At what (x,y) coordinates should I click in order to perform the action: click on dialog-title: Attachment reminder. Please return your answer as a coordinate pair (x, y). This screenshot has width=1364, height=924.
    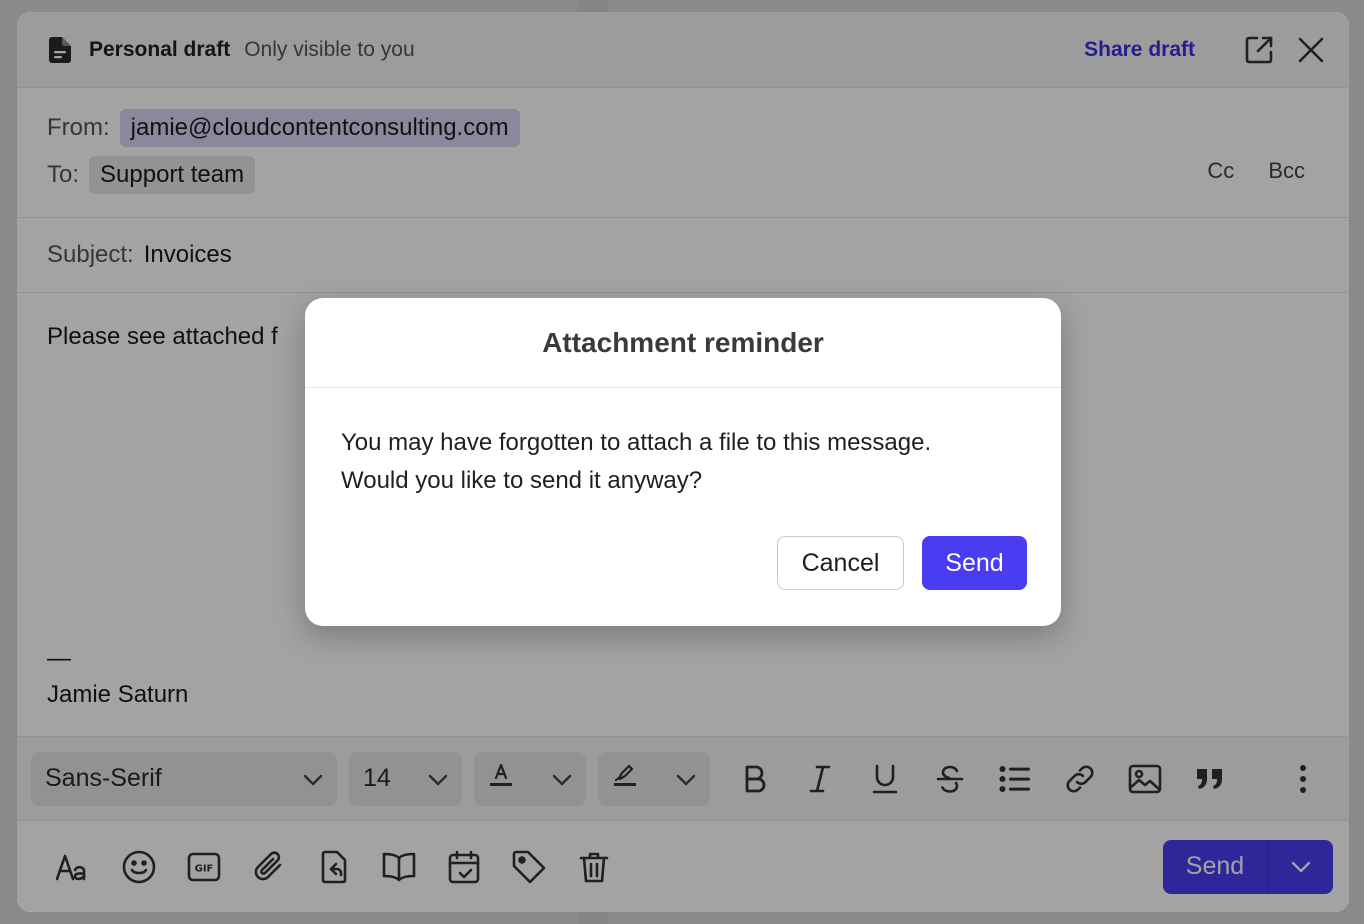
    Looking at the image, I should click on (683, 343).